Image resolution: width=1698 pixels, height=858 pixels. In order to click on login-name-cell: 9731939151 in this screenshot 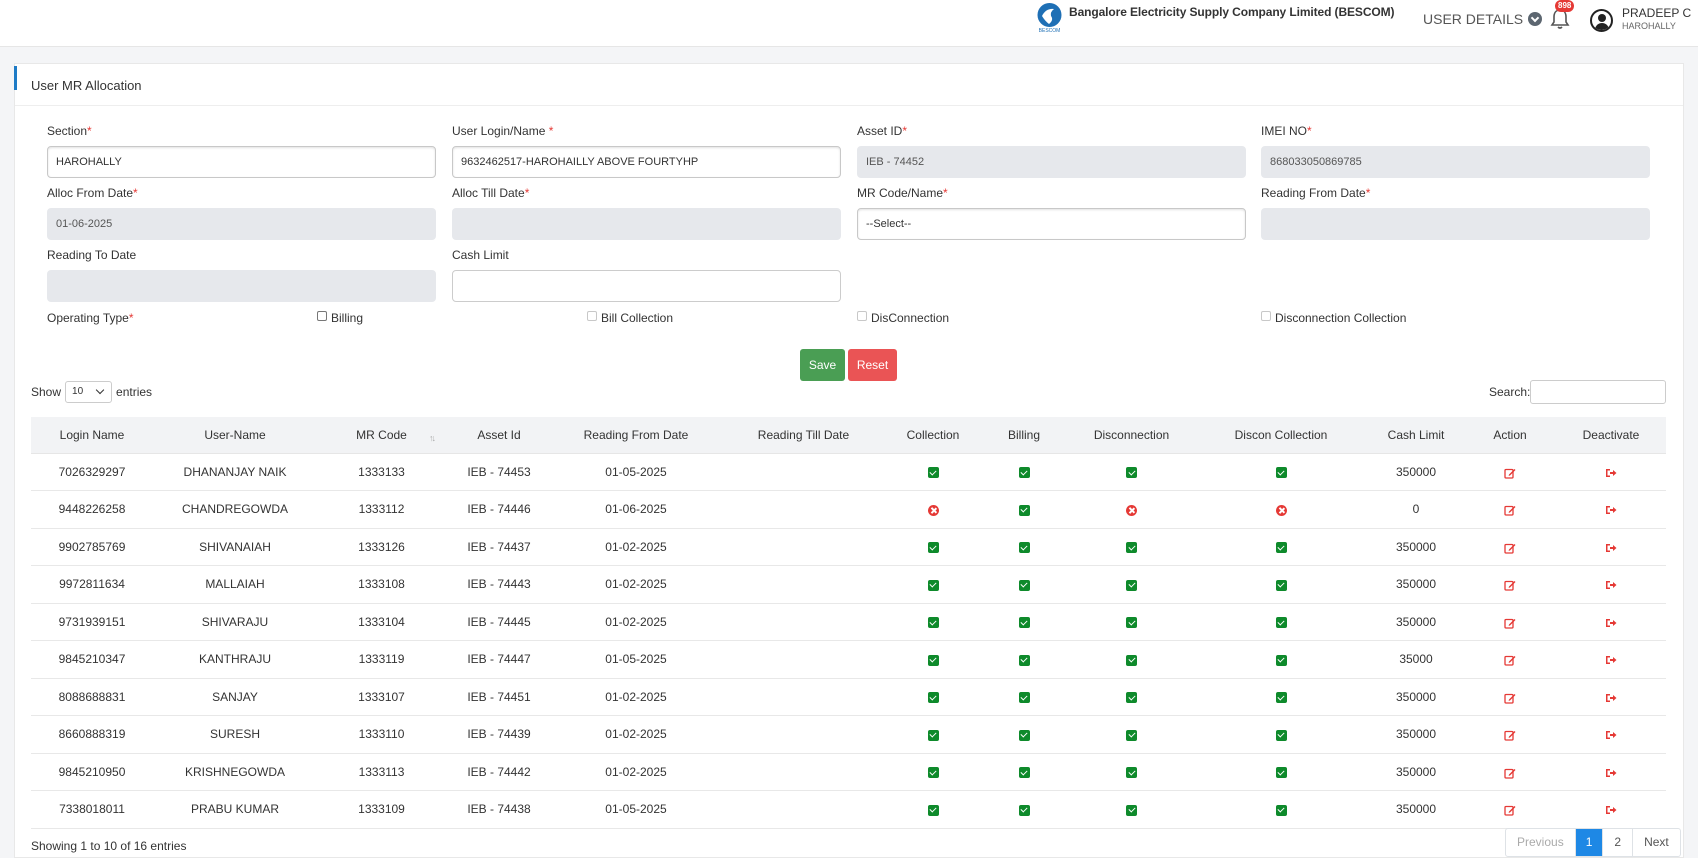, I will do `click(92, 622)`.